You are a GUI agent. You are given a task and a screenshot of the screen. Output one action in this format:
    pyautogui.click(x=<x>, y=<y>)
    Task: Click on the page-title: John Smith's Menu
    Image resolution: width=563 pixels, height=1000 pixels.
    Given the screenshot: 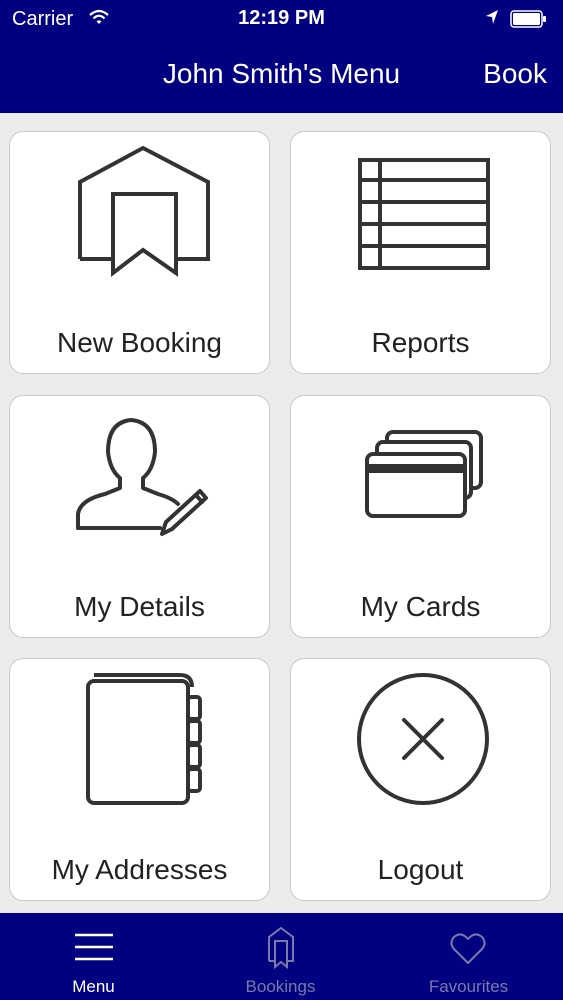 What is the action you would take?
    pyautogui.click(x=281, y=73)
    